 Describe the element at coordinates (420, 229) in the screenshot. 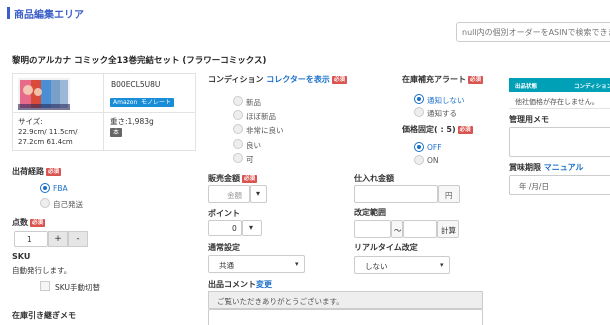

I see `range-max-input` at that location.